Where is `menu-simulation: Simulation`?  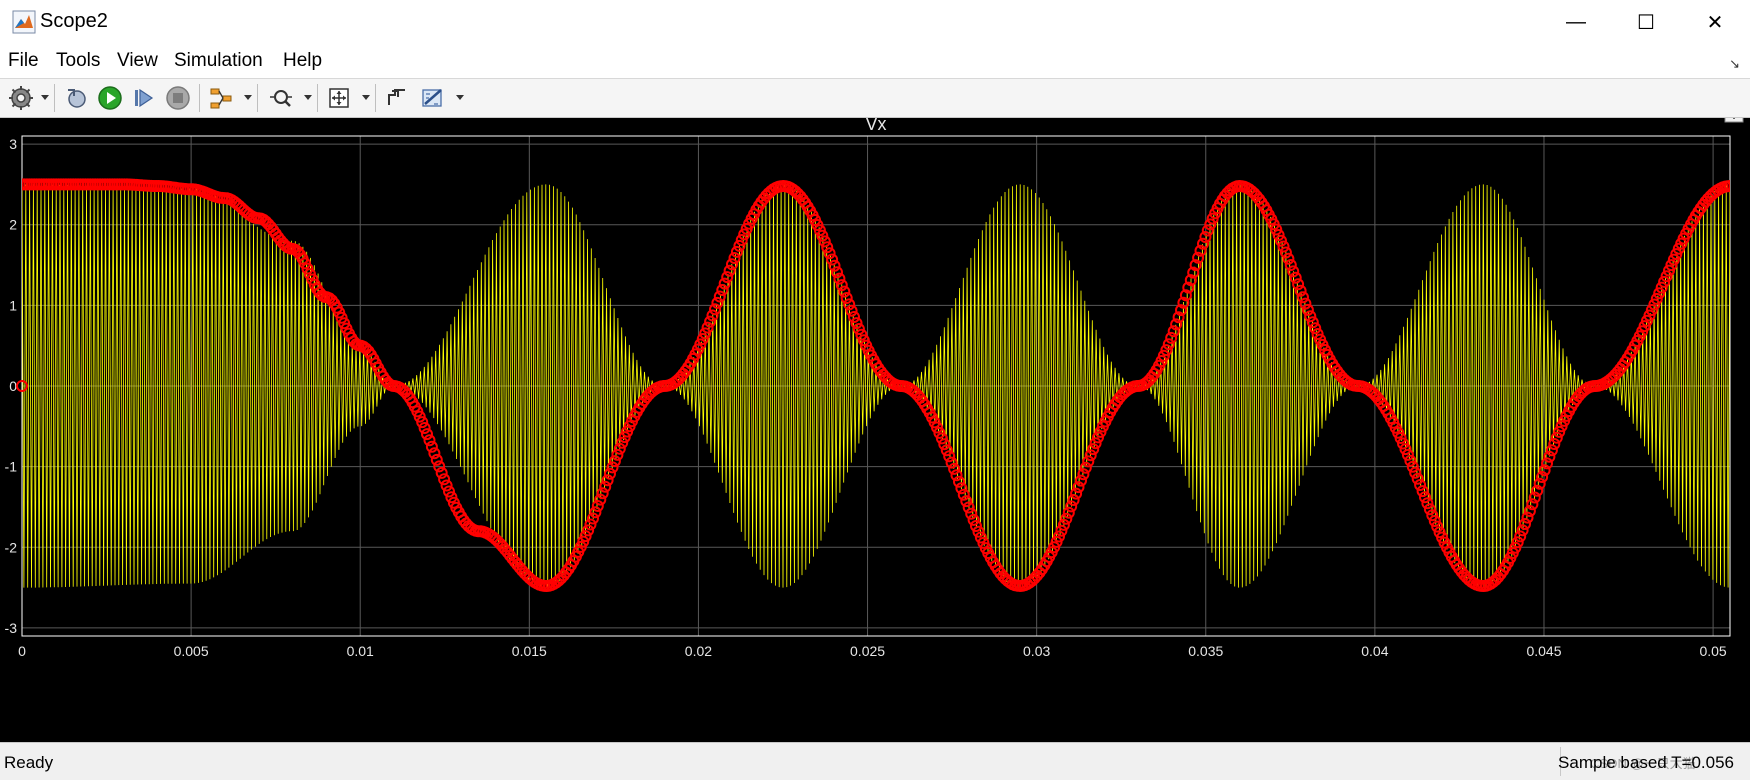
menu-simulation: Simulation is located at coordinates (218, 61).